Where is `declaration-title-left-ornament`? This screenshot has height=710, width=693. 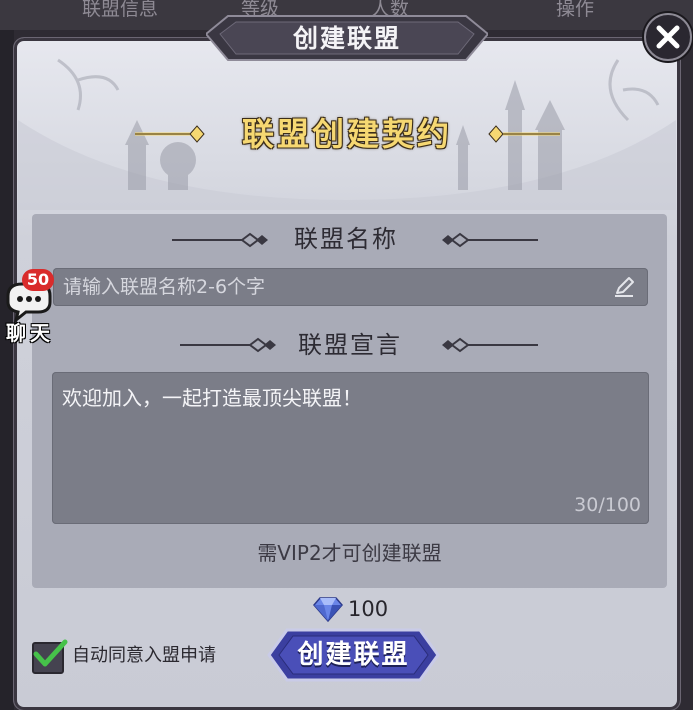
declaration-title-left-ornament is located at coordinates (228, 345).